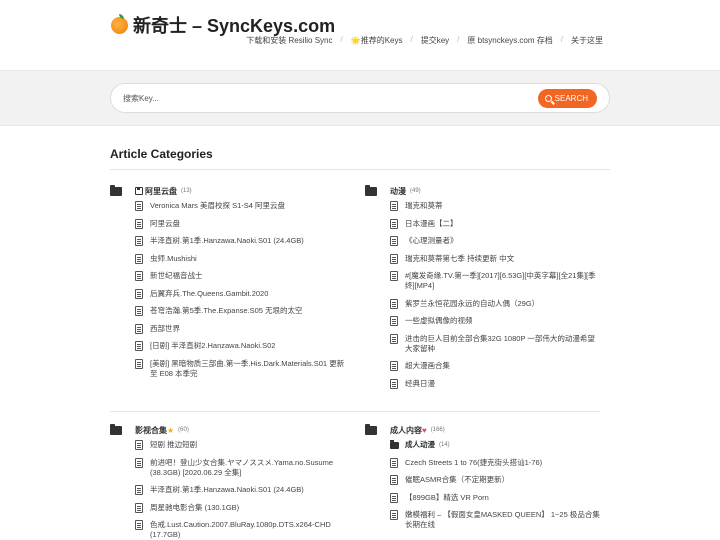  I want to click on article-link: 阿里云盘, so click(165, 224).